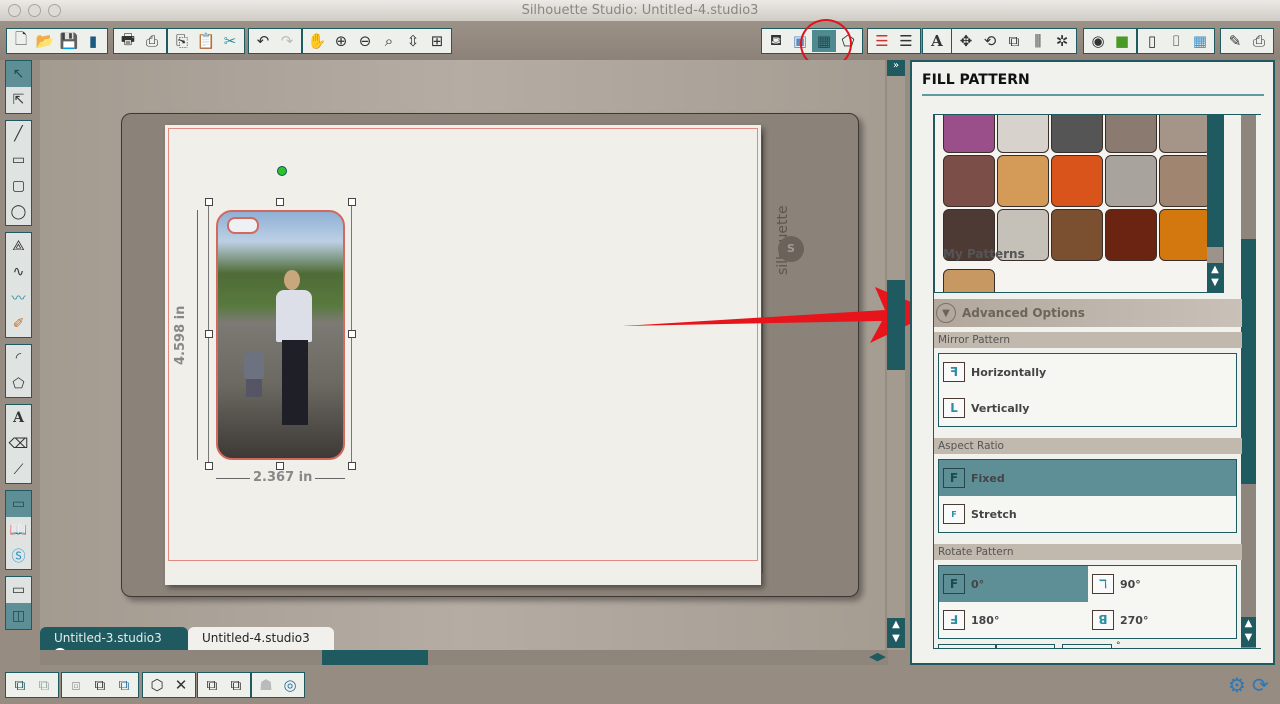 The image size is (1280, 704). I want to click on rotate-handle, so click(282, 171).